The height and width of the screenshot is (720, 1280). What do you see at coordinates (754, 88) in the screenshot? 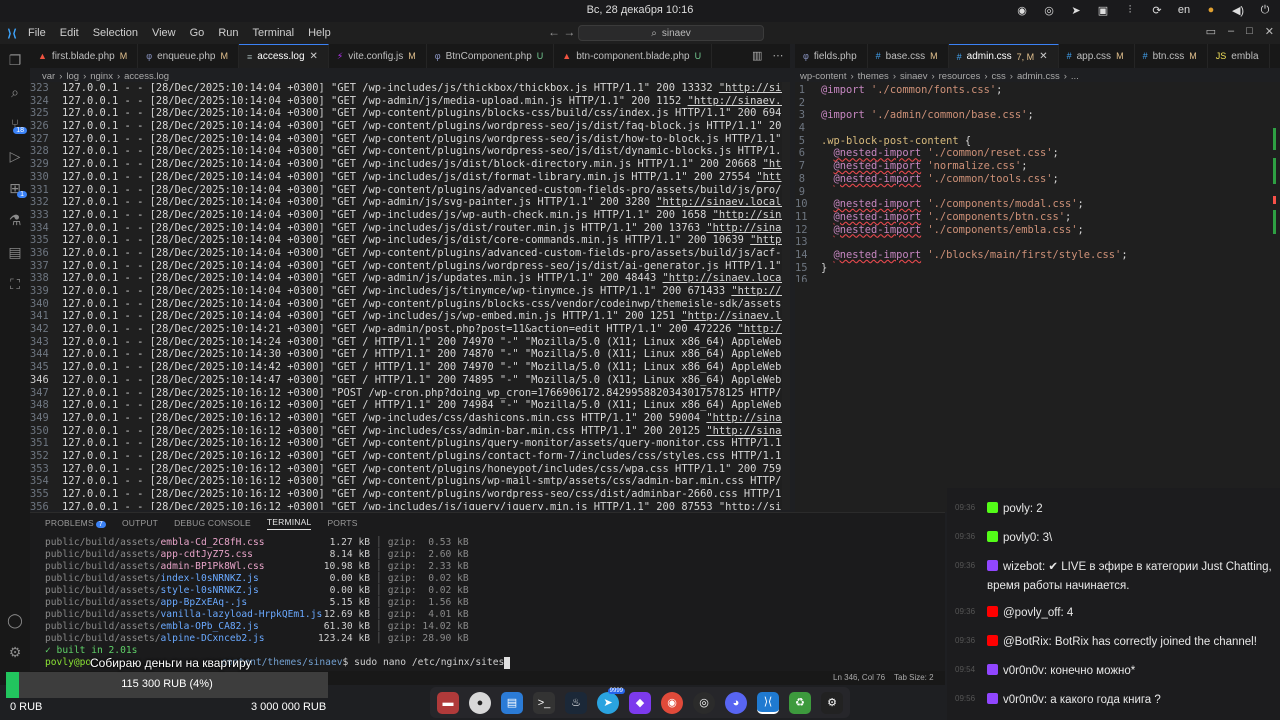
I see `log-referrer-link: "http://sinaev.local/wp-` at bounding box center [754, 88].